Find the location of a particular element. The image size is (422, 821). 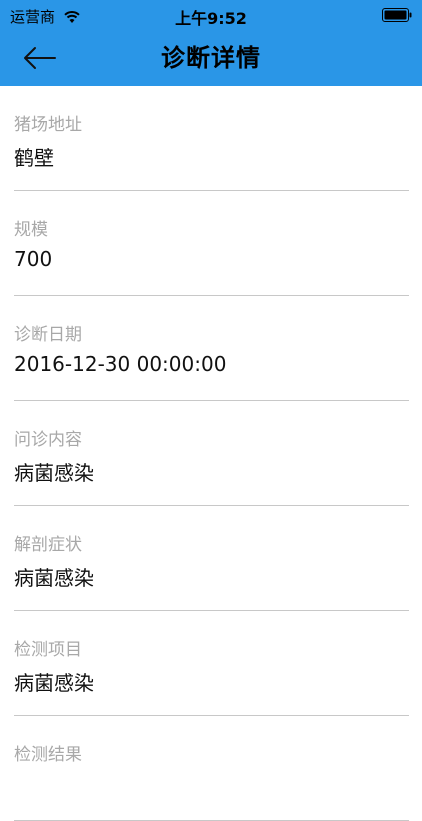

field-test-result: 检测结果 is located at coordinates (211, 768).